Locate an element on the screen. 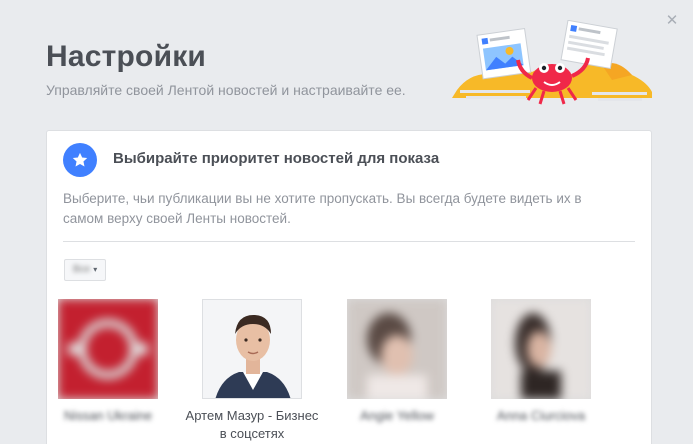  star-badge is located at coordinates (80, 160).